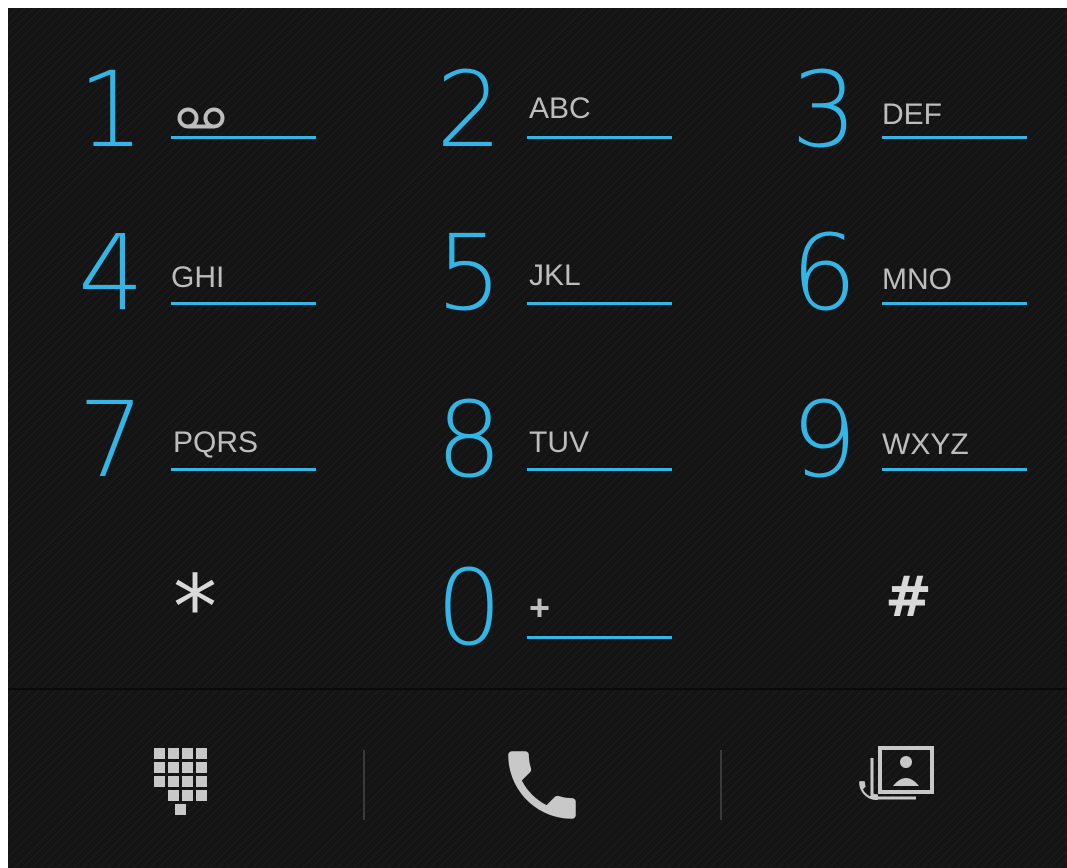  I want to click on key-digit: 0, so click(469, 608).